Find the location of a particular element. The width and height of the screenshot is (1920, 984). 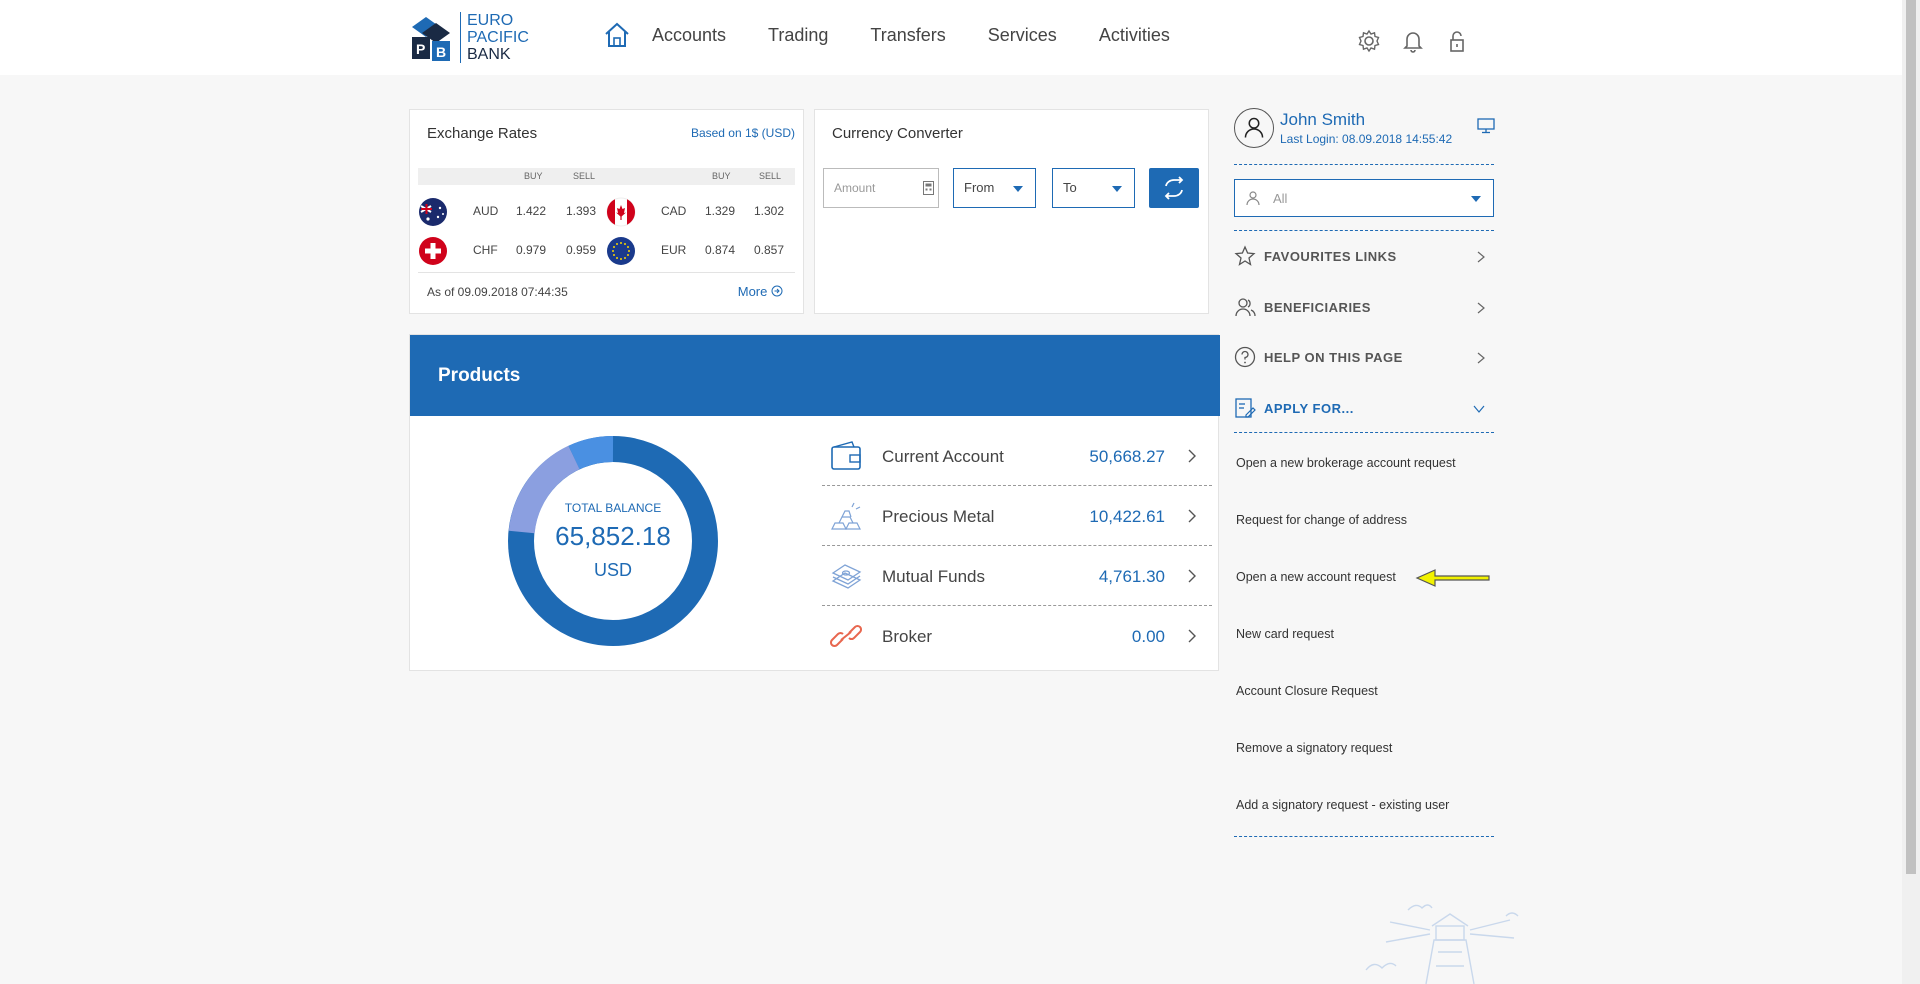

currency-converter-title: Currency Converter is located at coordinates (897, 133).